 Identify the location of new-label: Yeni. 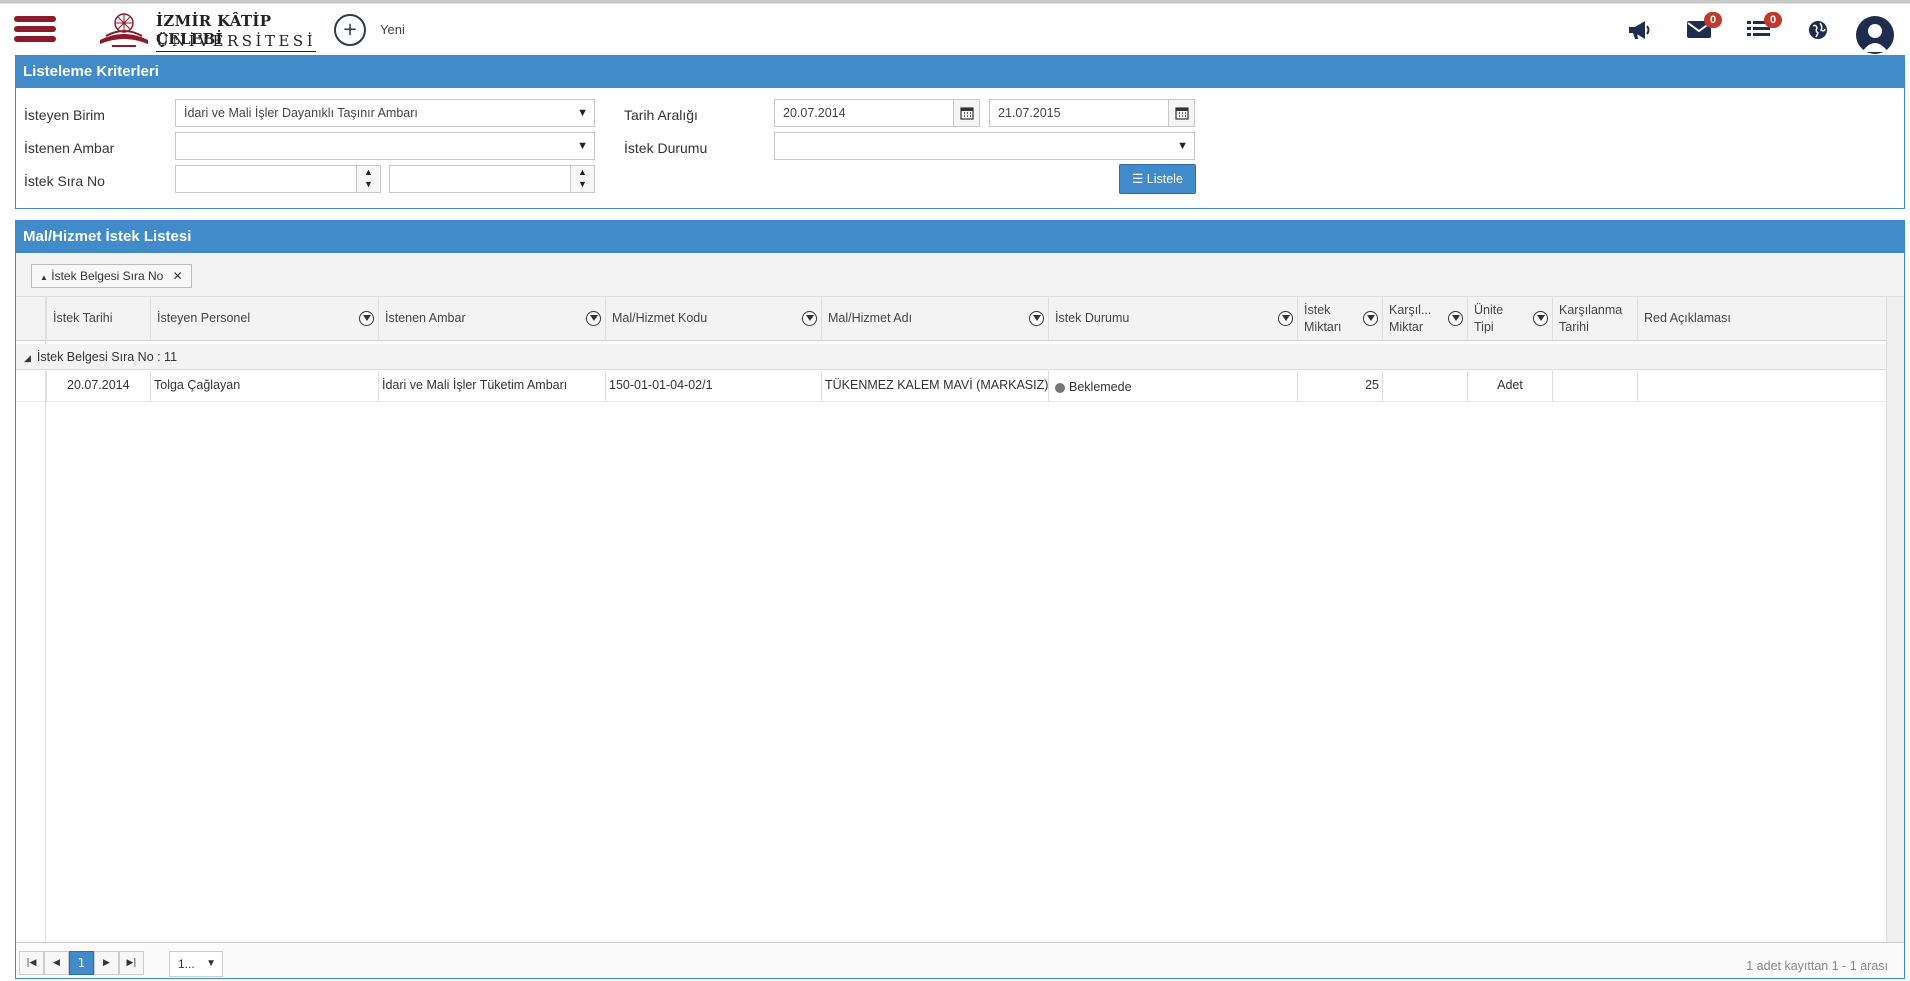
(392, 29).